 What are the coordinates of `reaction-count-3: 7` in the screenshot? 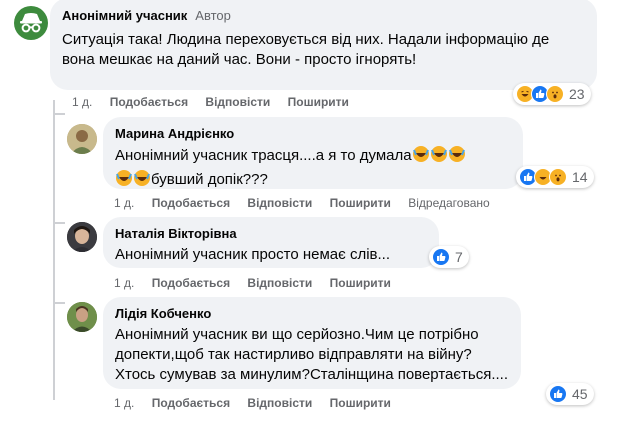 It's located at (459, 257).